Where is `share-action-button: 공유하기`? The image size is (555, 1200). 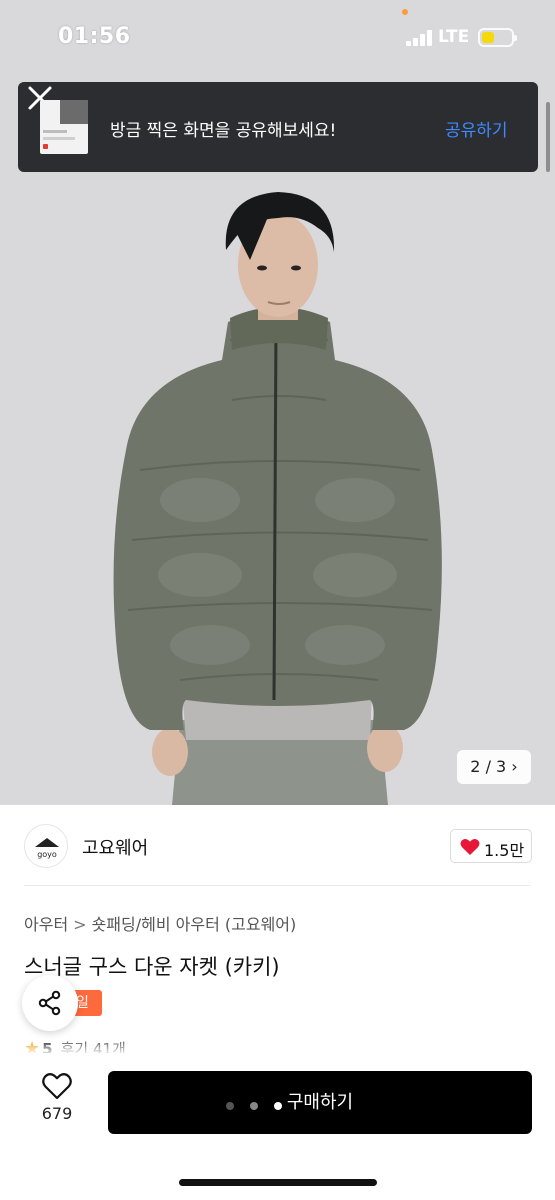 share-action-button: 공유하기 is located at coordinates (476, 128).